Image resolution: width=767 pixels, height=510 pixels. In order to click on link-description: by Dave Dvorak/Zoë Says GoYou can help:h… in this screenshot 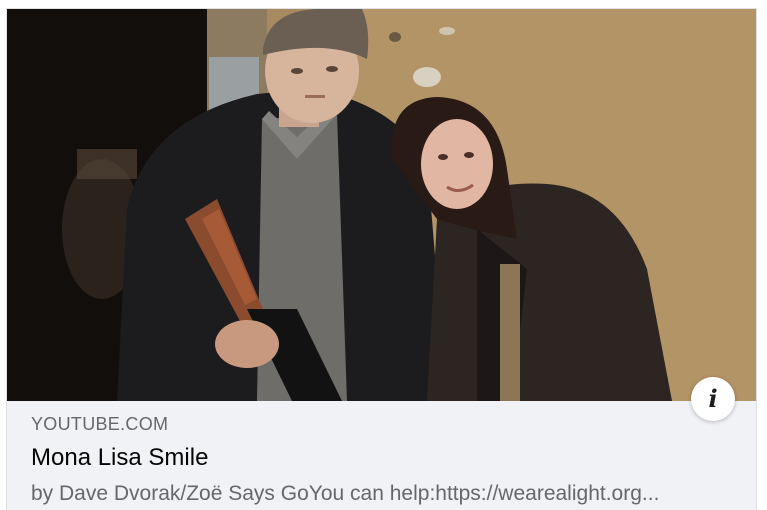, I will do `click(345, 493)`.